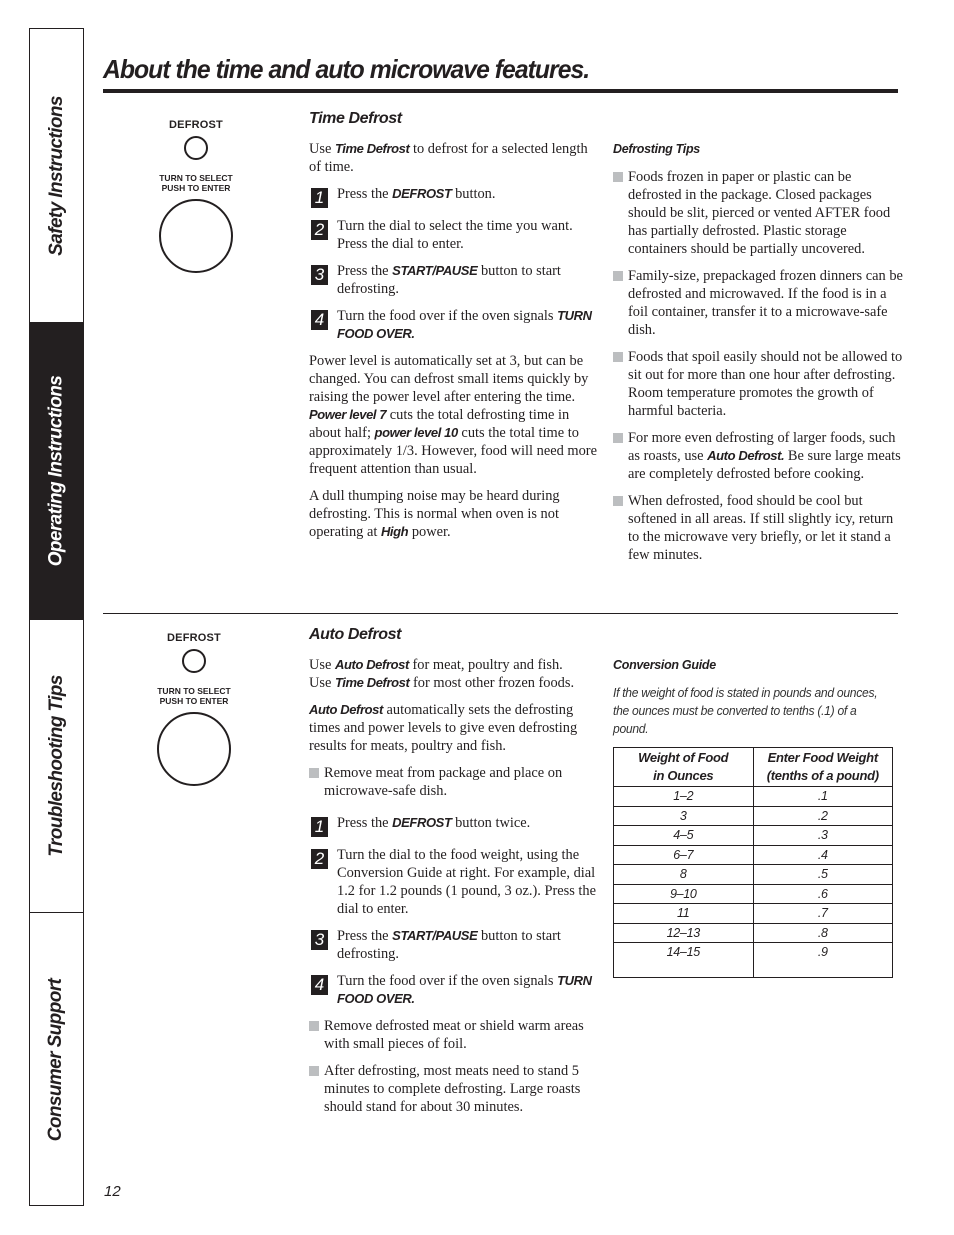 Image resolution: width=954 pixels, height=1235 pixels. I want to click on step-number-badge: 1, so click(319, 827).